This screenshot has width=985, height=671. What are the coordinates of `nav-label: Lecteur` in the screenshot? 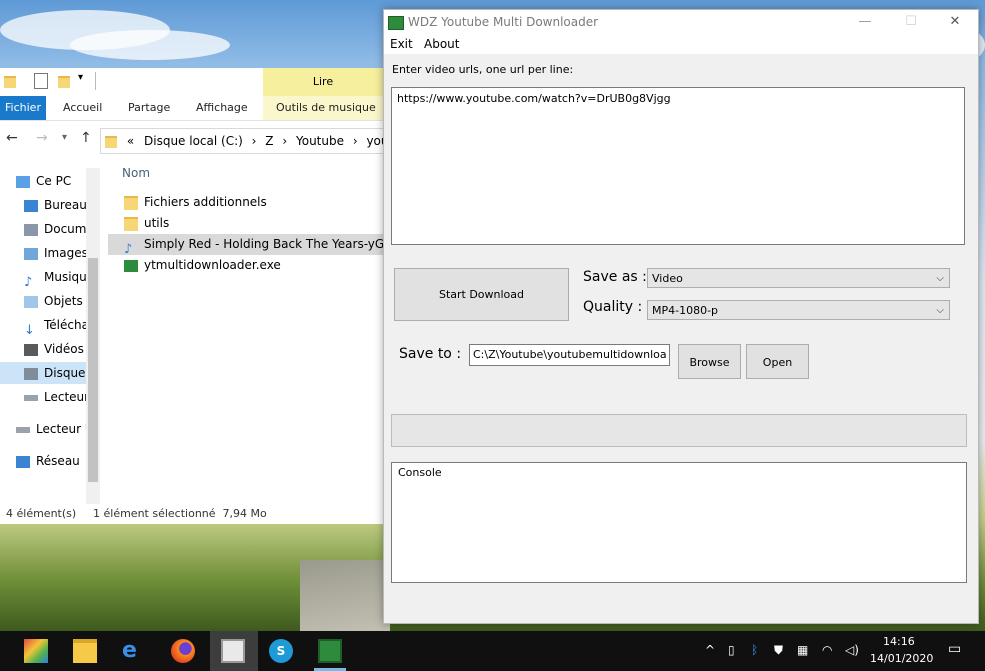 It's located at (67, 397).